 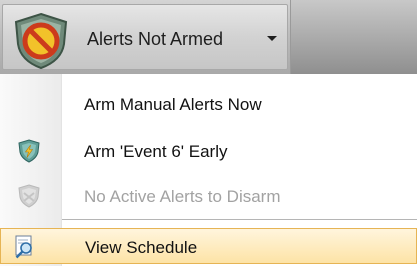 I want to click on alerts-button-label: Alerts Not Armed, so click(x=155, y=39).